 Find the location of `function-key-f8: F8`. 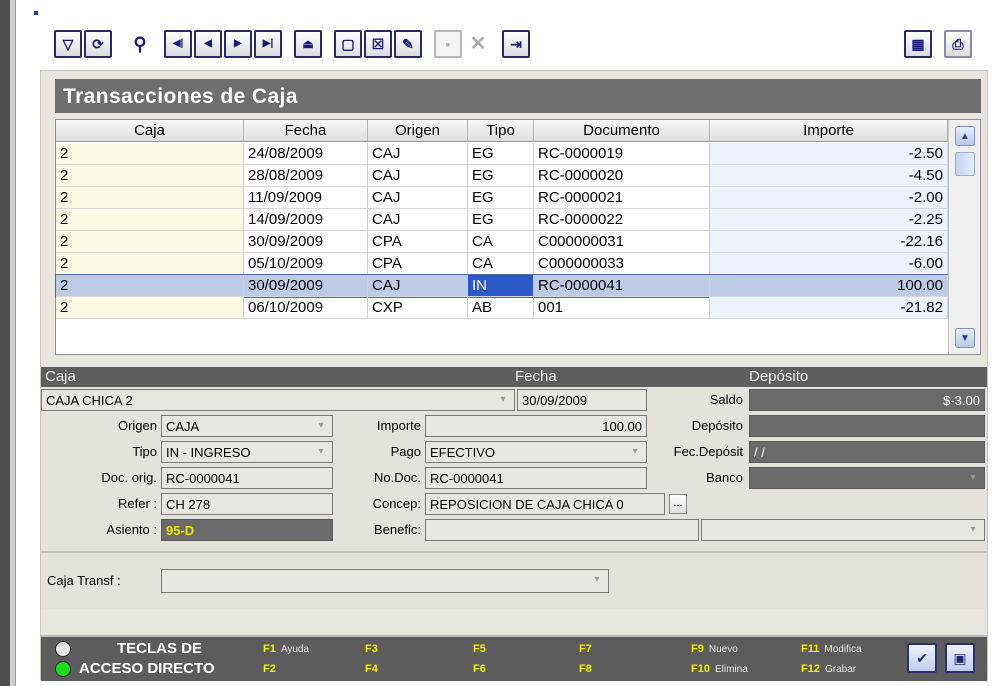

function-key-f8: F8 is located at coordinates (588, 669).